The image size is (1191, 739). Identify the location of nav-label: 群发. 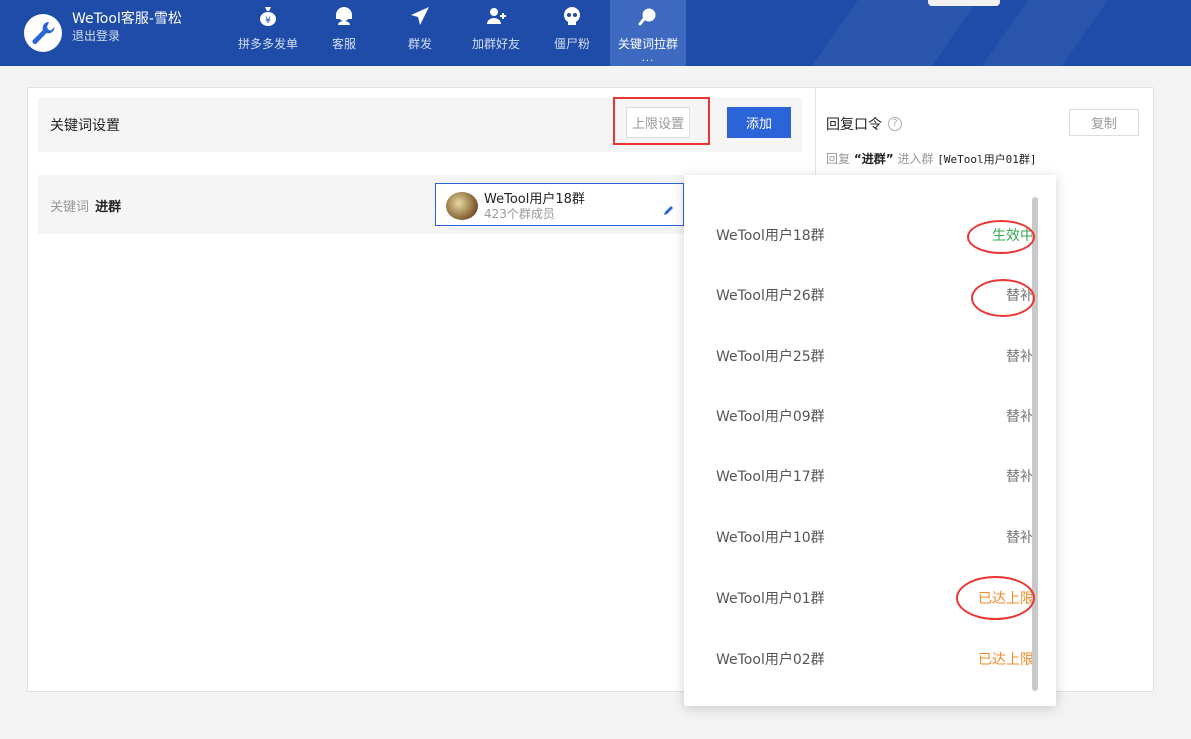
(419, 44).